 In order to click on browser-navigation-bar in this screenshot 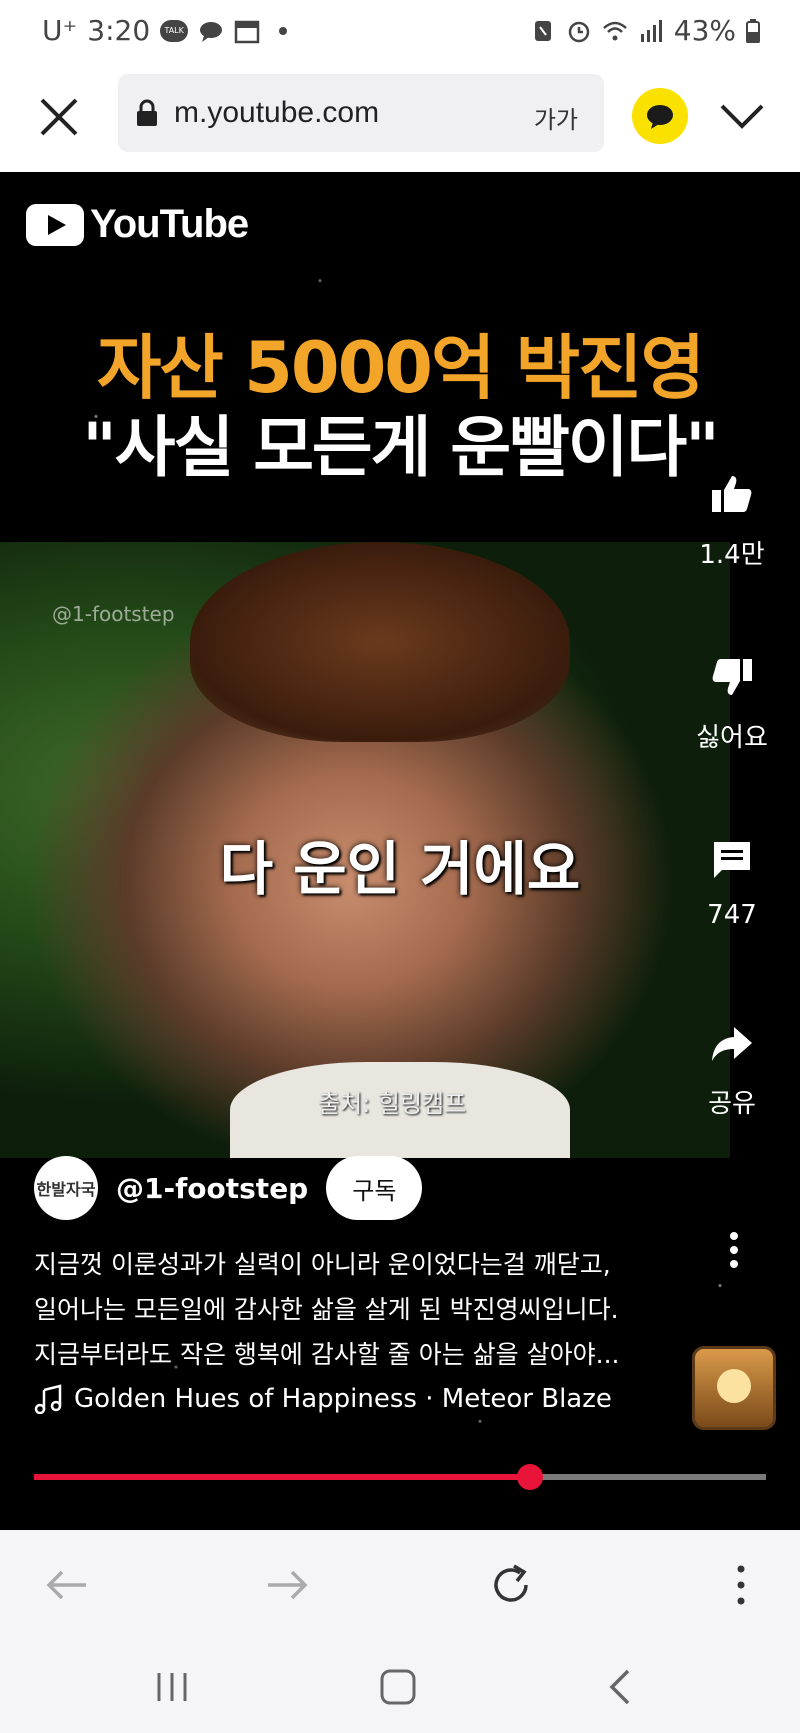, I will do `click(400, 1582)`.